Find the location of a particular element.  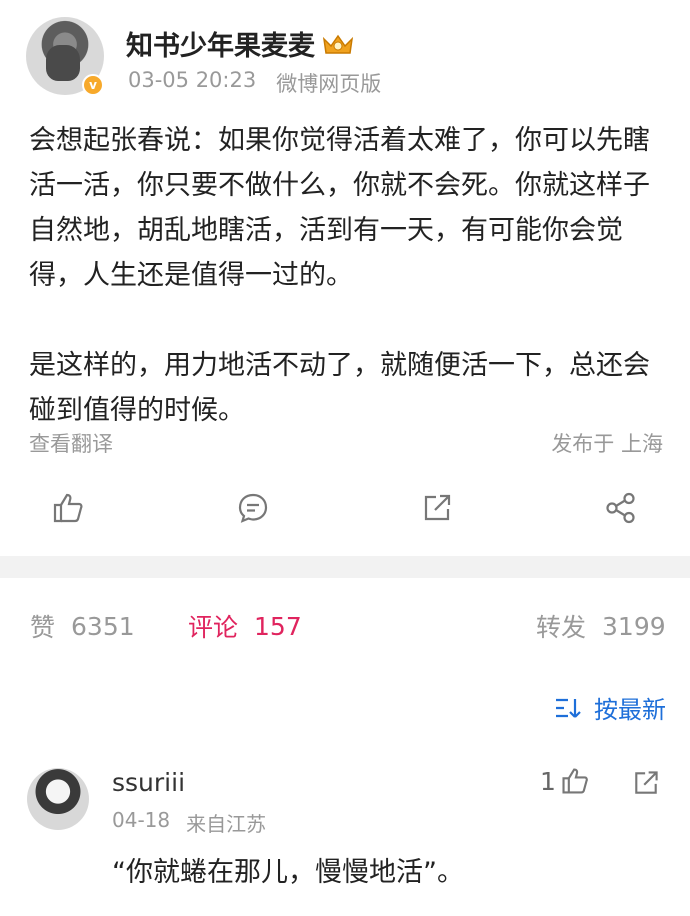

stats-bar: 赞 6351 评论 157 转发 3199 is located at coordinates (345, 628).